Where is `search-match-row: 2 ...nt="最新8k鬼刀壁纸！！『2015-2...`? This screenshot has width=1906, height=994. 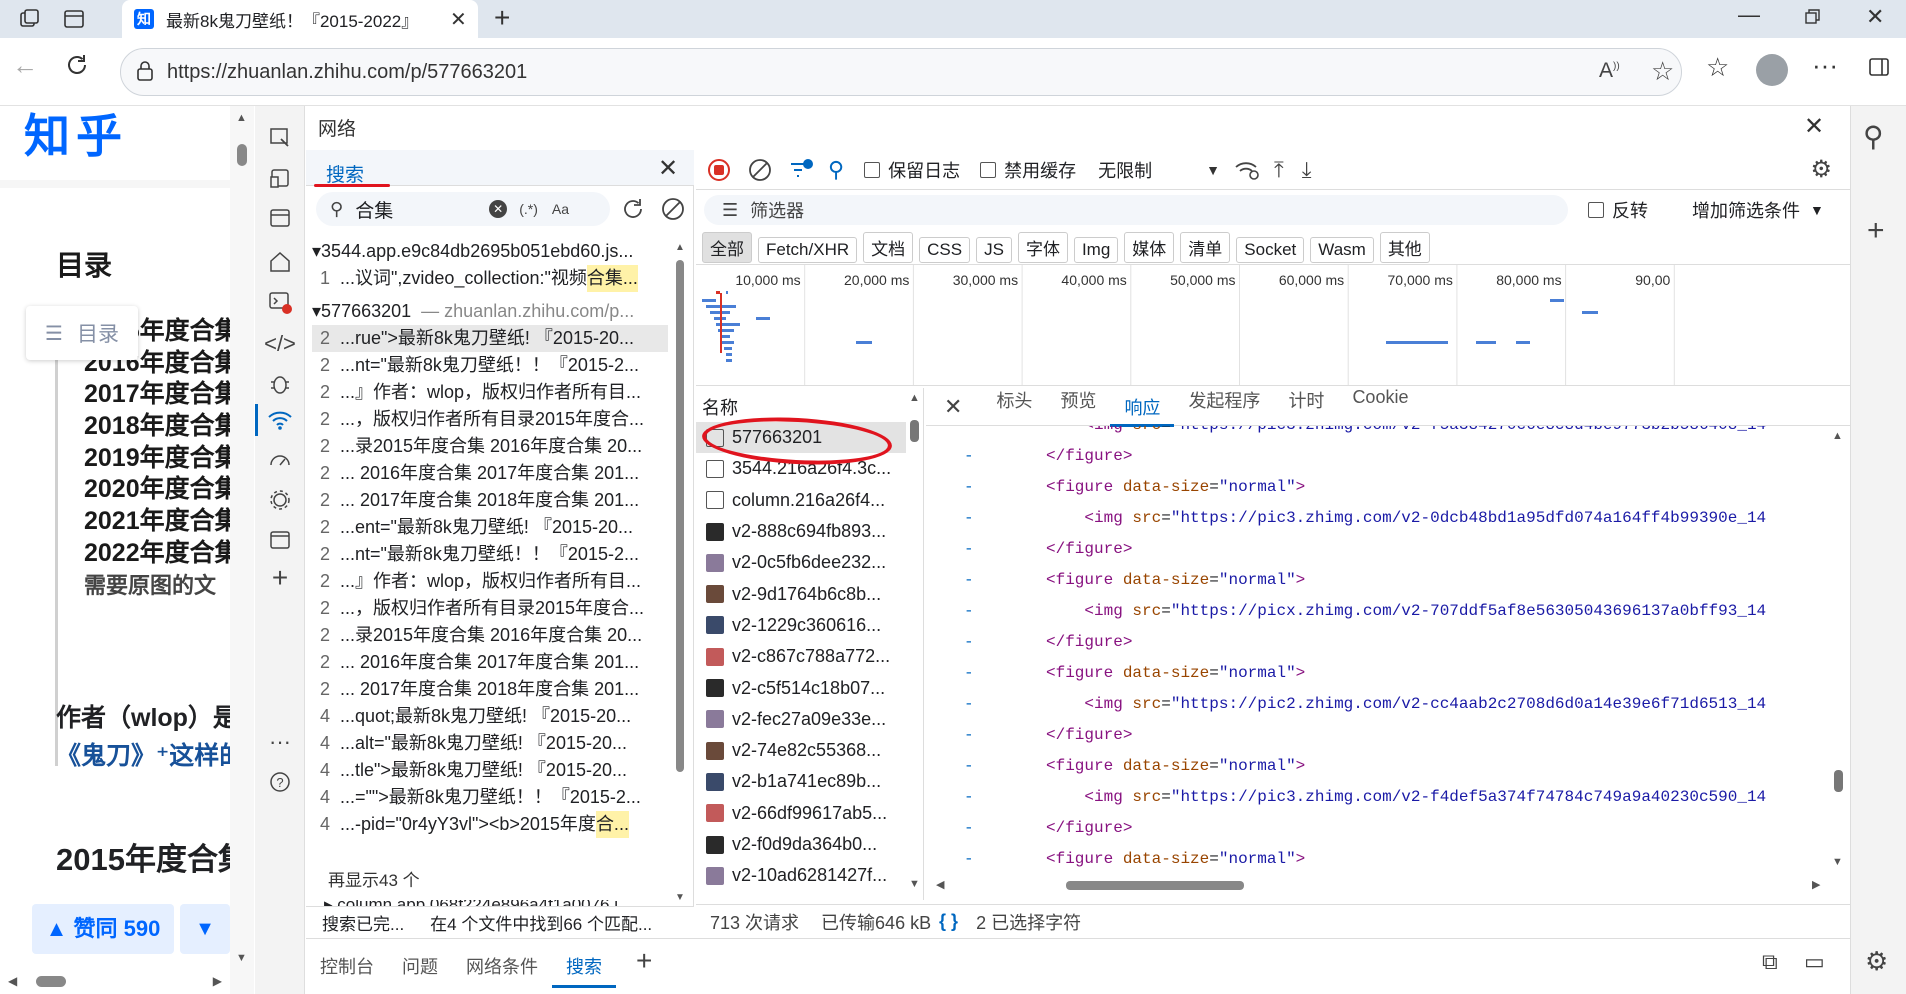 search-match-row: 2 ...nt="最新8k鬼刀壁纸！！『2015-2... is located at coordinates (490, 365).